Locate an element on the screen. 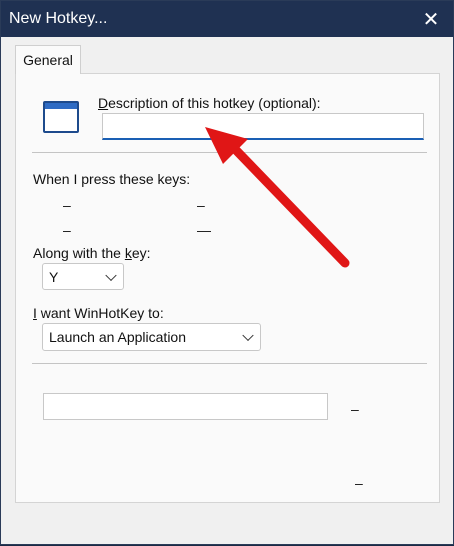 Image resolution: width=454 pixels, height=546 pixels. separator-bottom is located at coordinates (229, 363).